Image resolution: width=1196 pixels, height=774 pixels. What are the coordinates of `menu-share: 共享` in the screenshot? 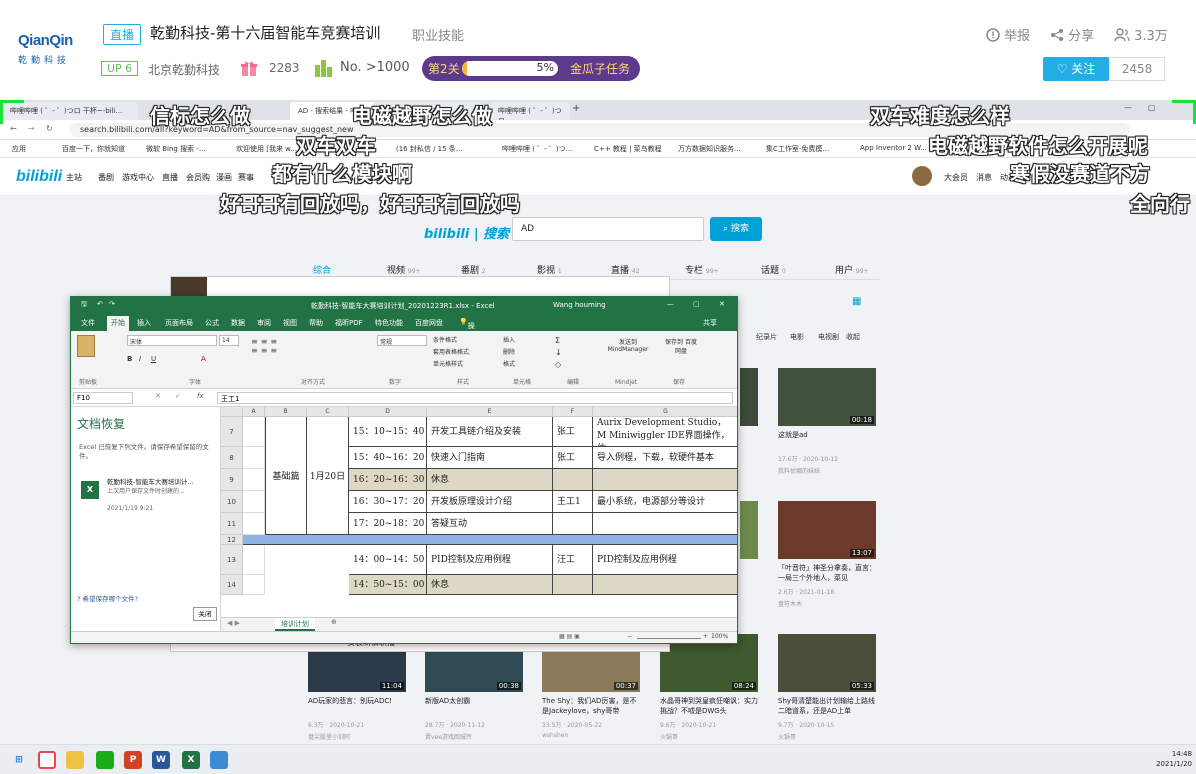 It's located at (710, 323).